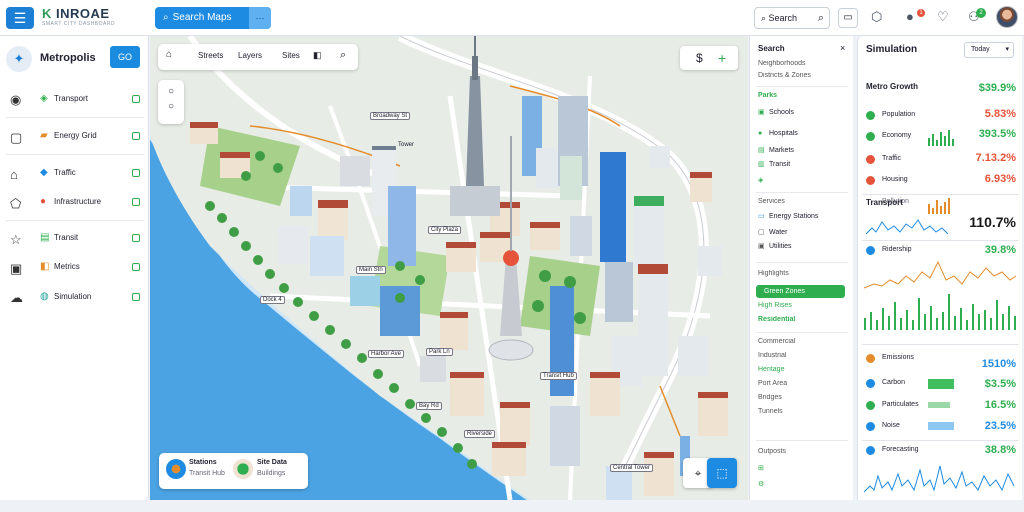 Image resolution: width=1024 pixels, height=512 pixels. What do you see at coordinates (272, 300) in the screenshot?
I see `map-label: Dock 4` at bounding box center [272, 300].